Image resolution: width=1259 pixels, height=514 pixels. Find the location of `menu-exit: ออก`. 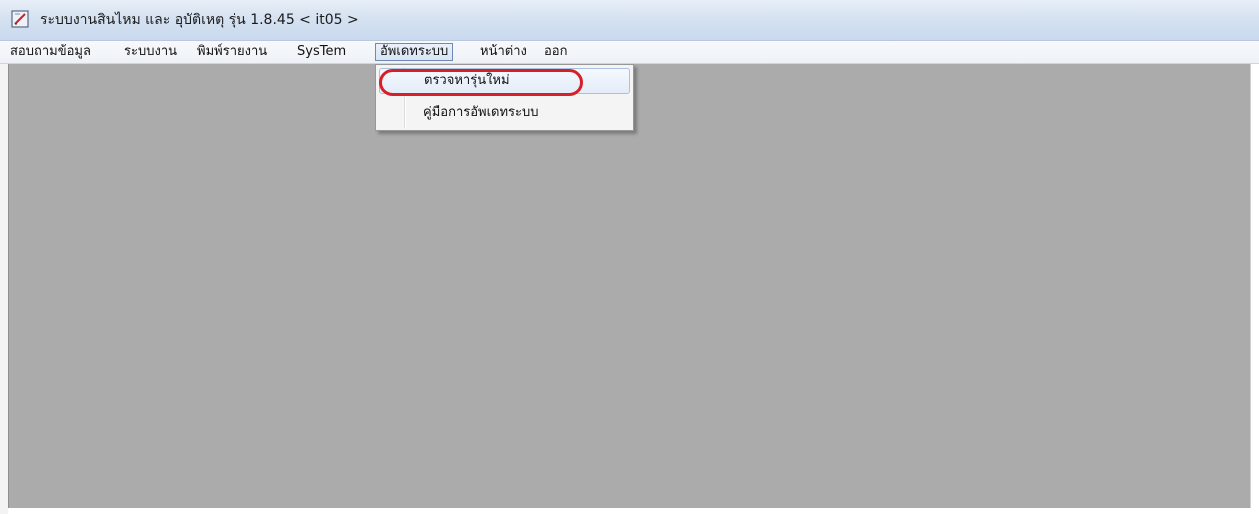

menu-exit: ออก is located at coordinates (556, 52).